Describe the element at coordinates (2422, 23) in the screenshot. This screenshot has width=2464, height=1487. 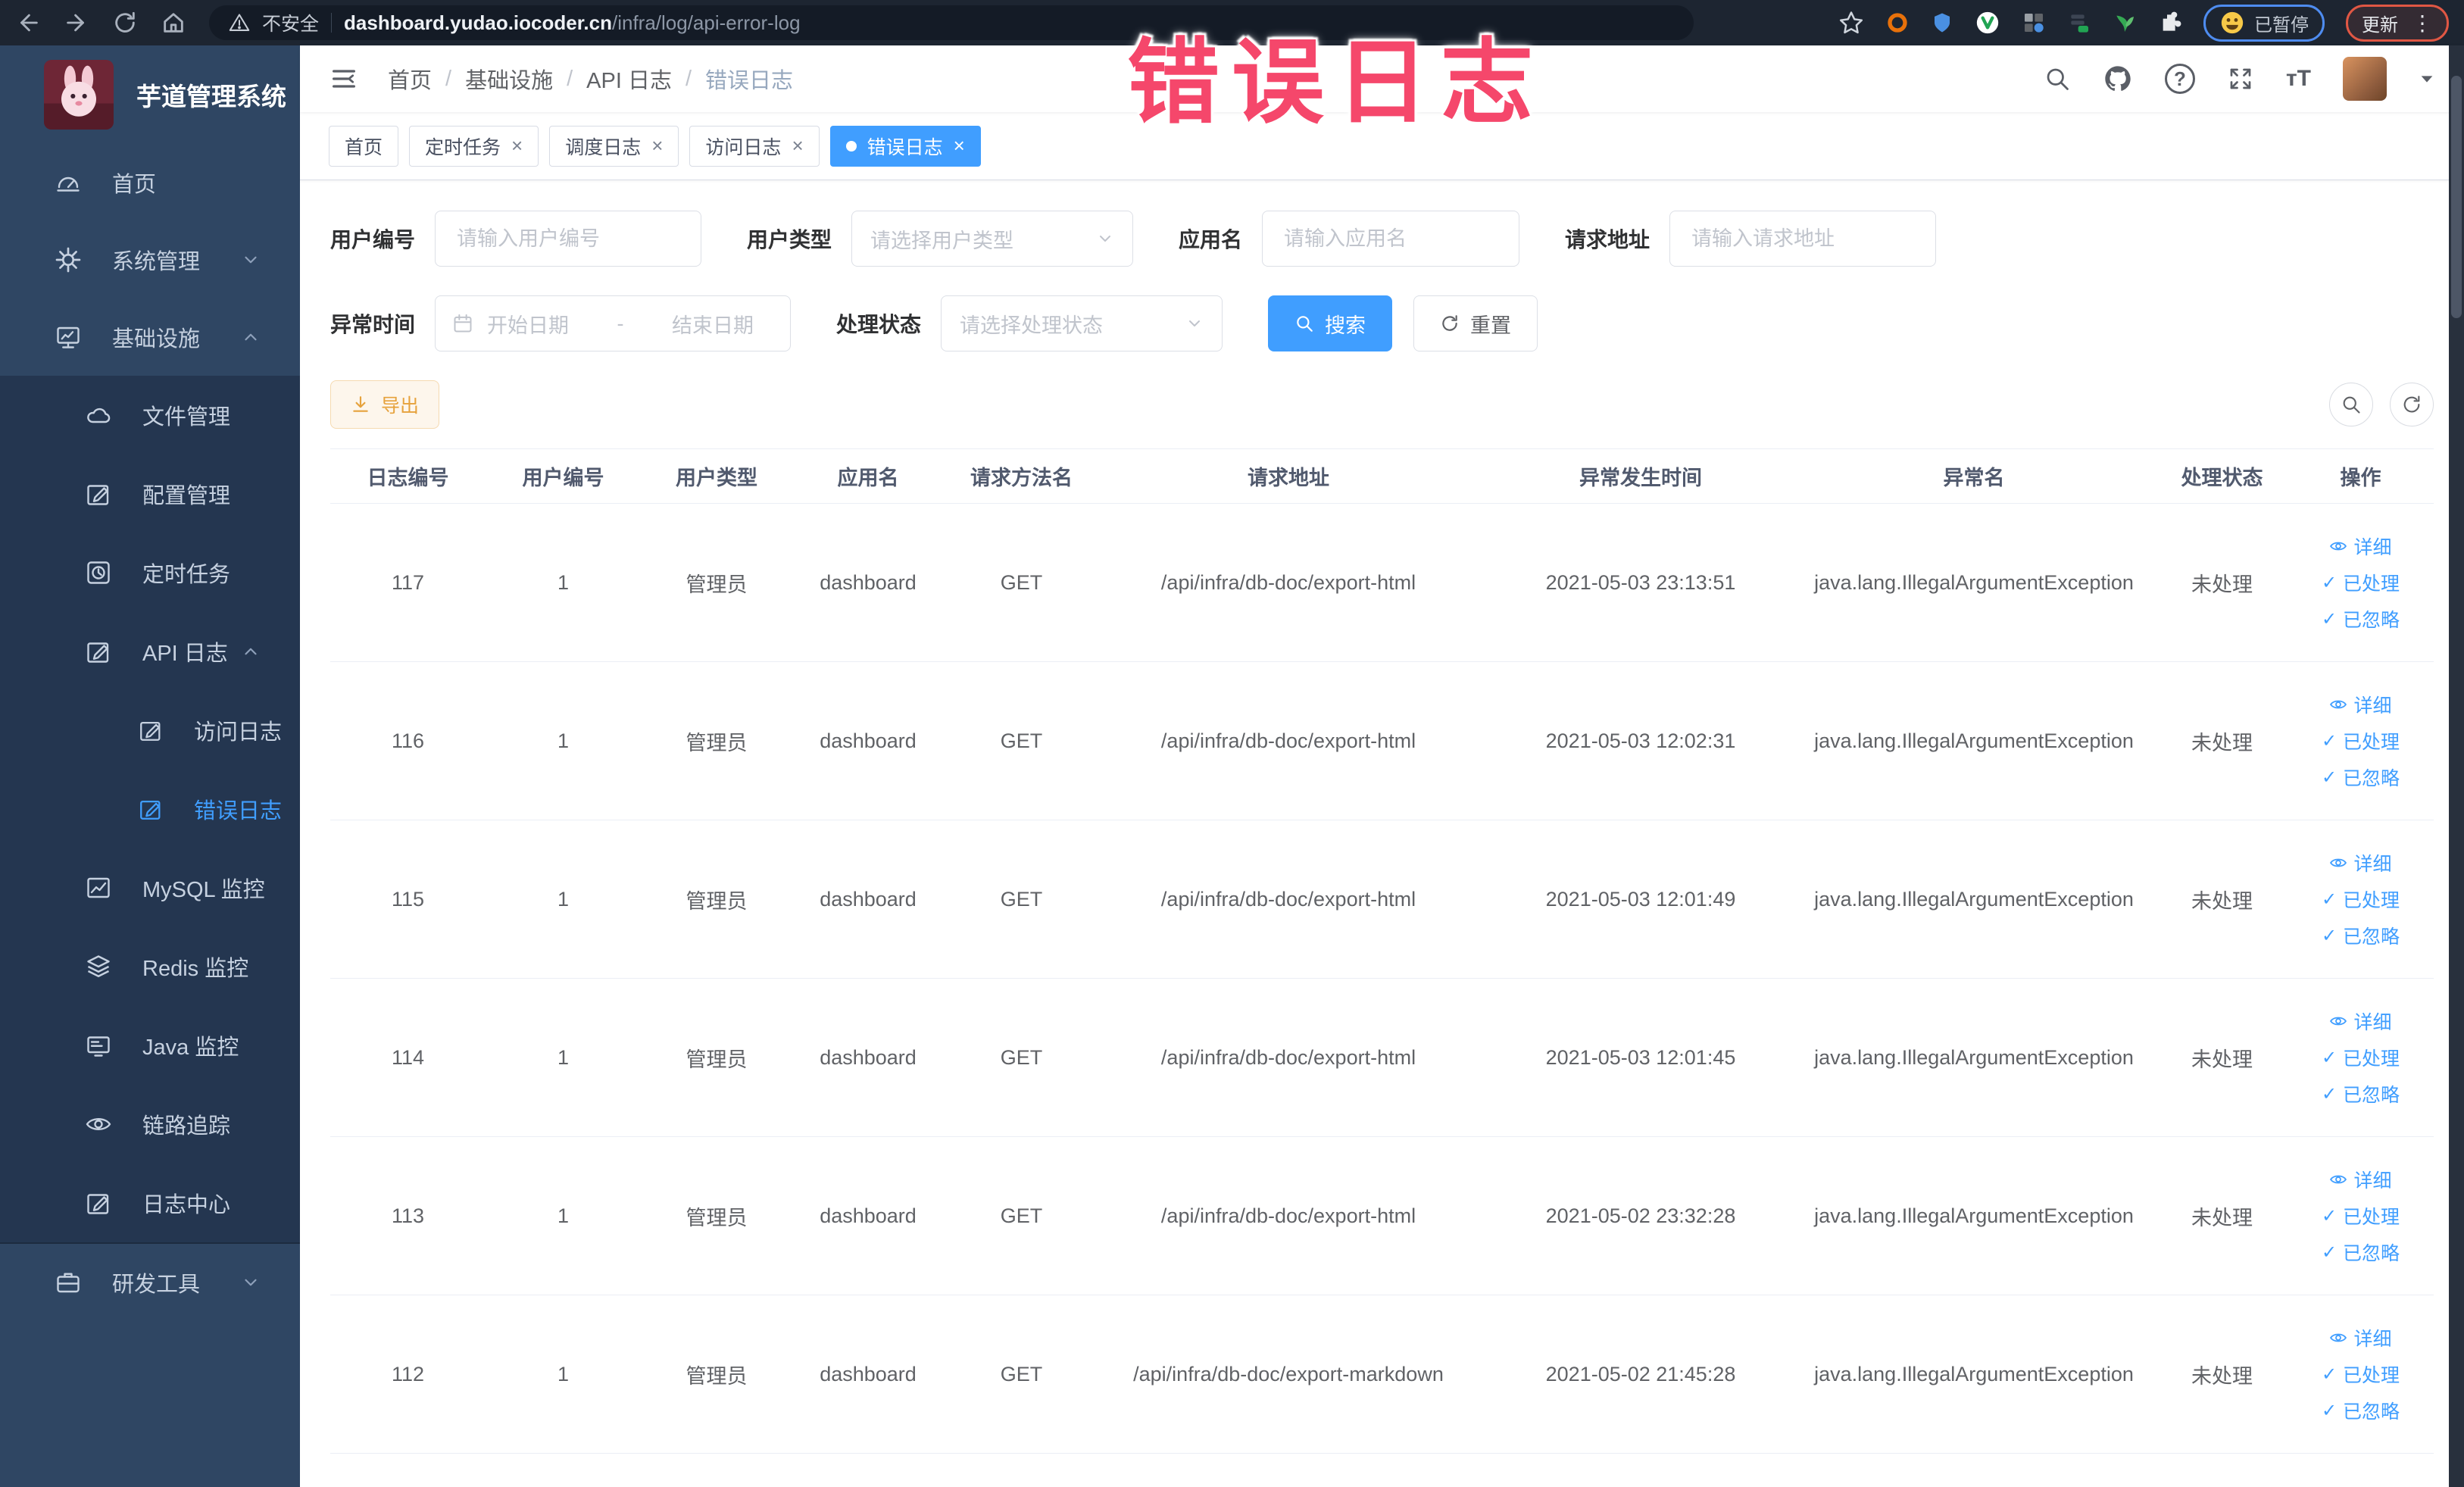
I see `browser-menu-icon: ⋮` at that location.